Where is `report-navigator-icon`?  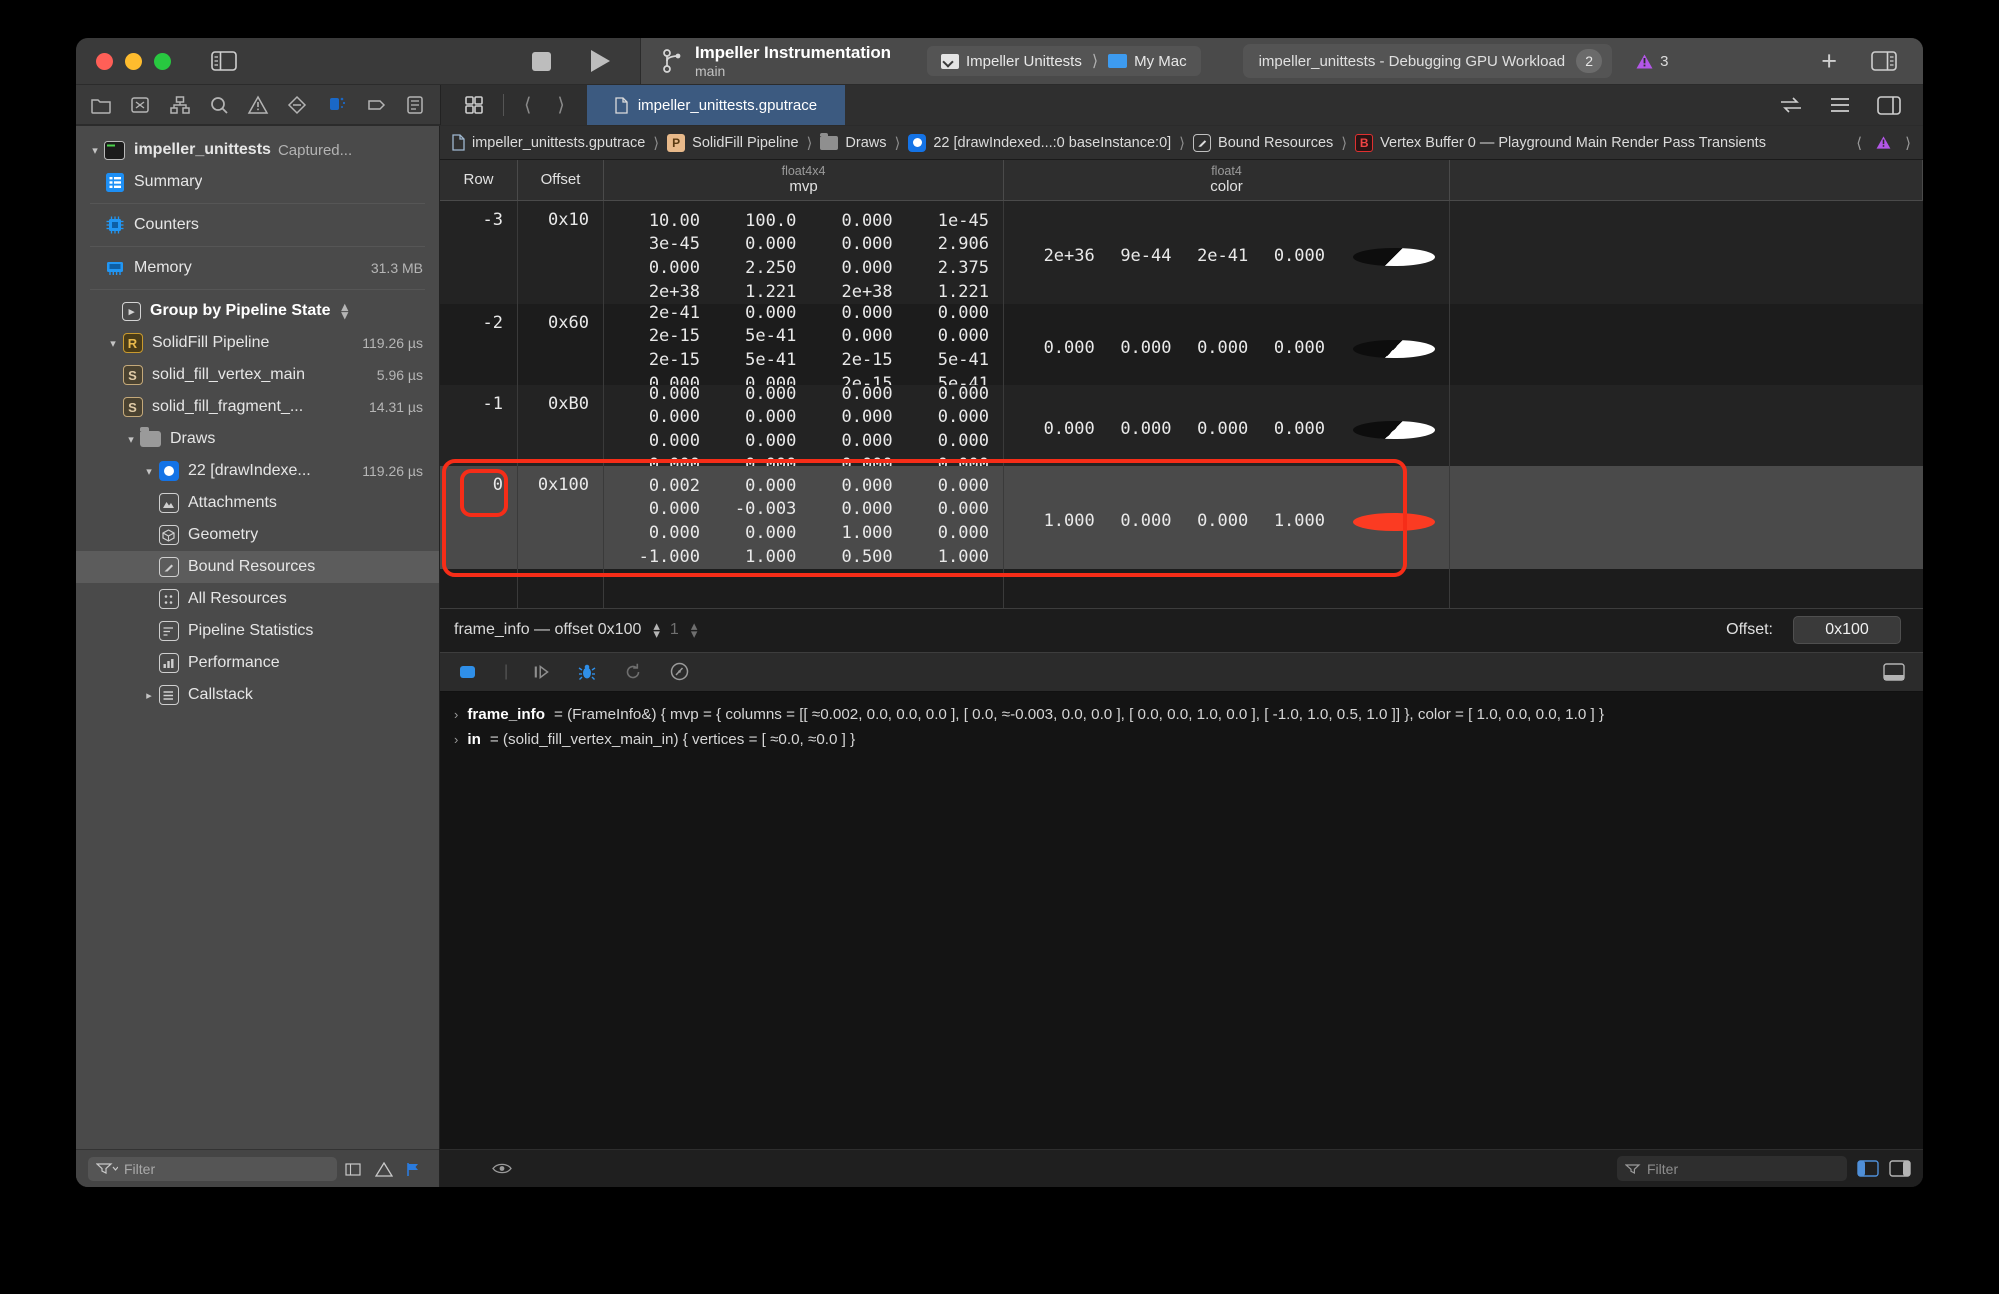 report-navigator-icon is located at coordinates (415, 105).